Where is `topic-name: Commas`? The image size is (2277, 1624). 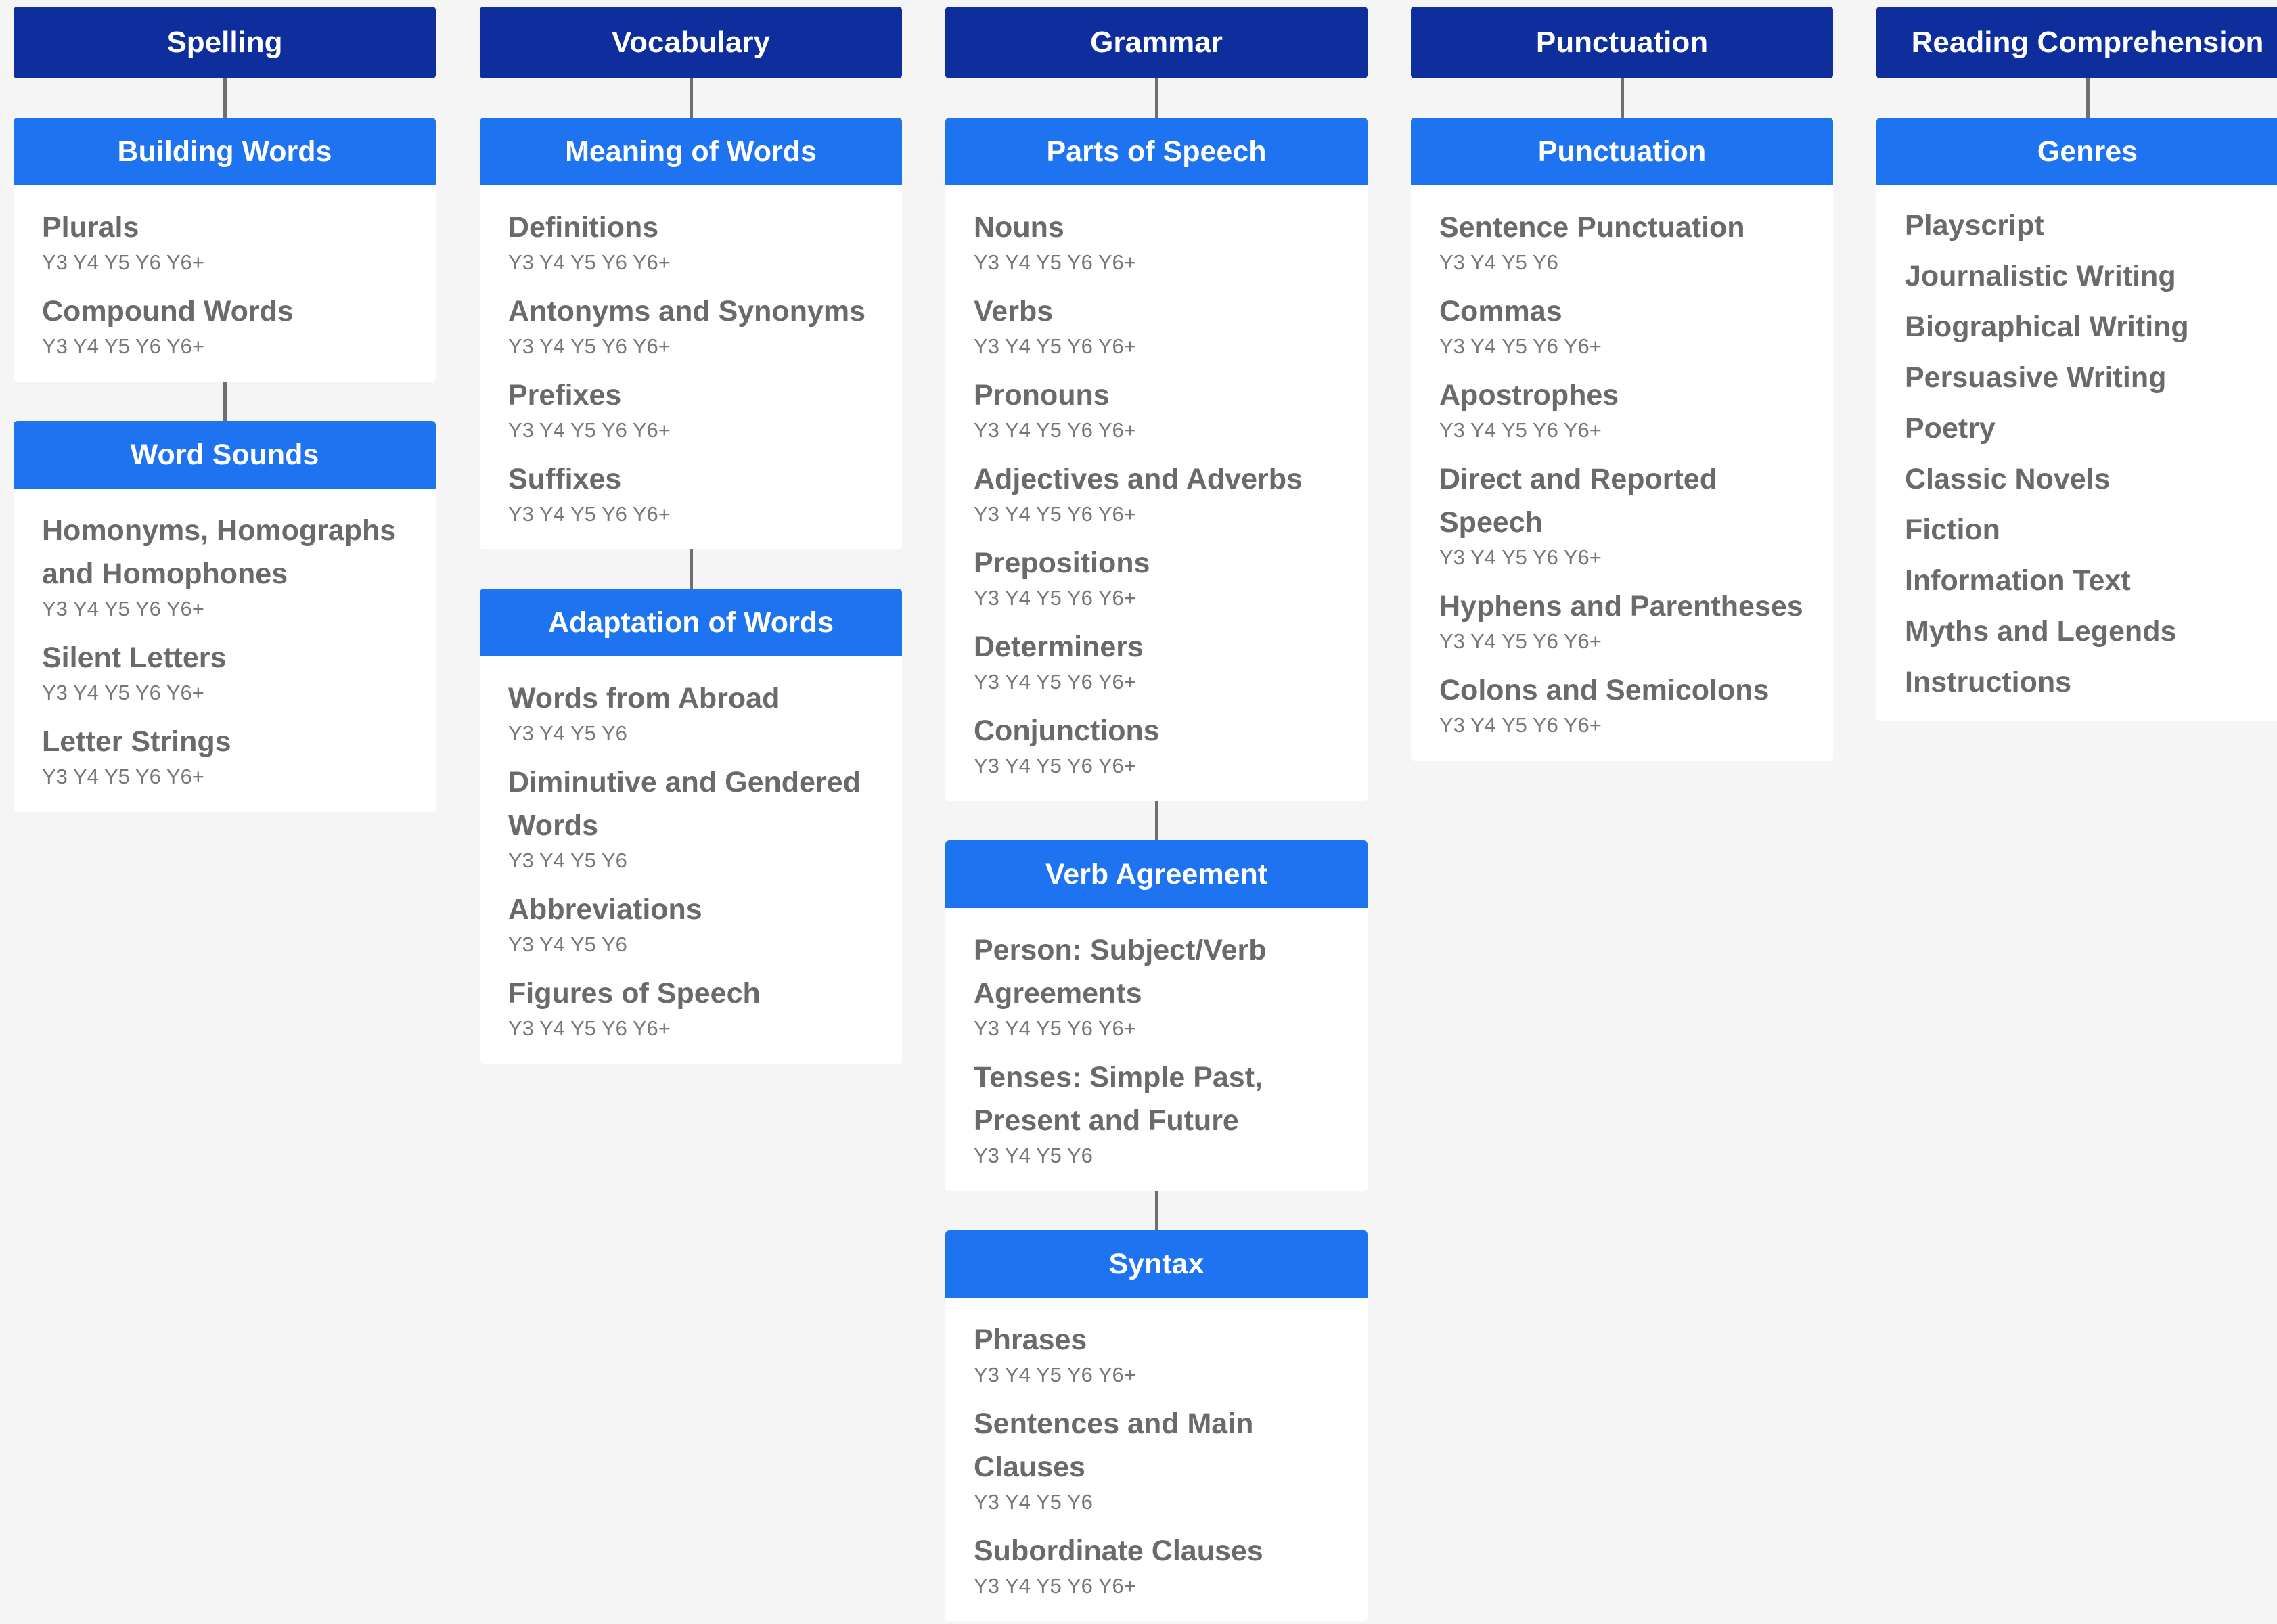 topic-name: Commas is located at coordinates (1500, 311).